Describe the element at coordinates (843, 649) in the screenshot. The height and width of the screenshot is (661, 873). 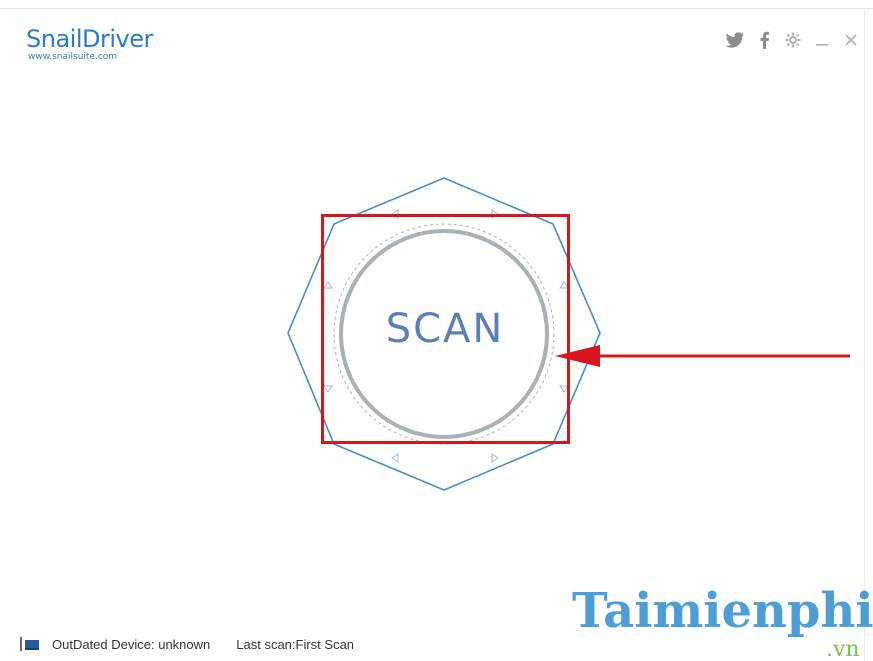
I see `watermark-tld: .vn` at that location.